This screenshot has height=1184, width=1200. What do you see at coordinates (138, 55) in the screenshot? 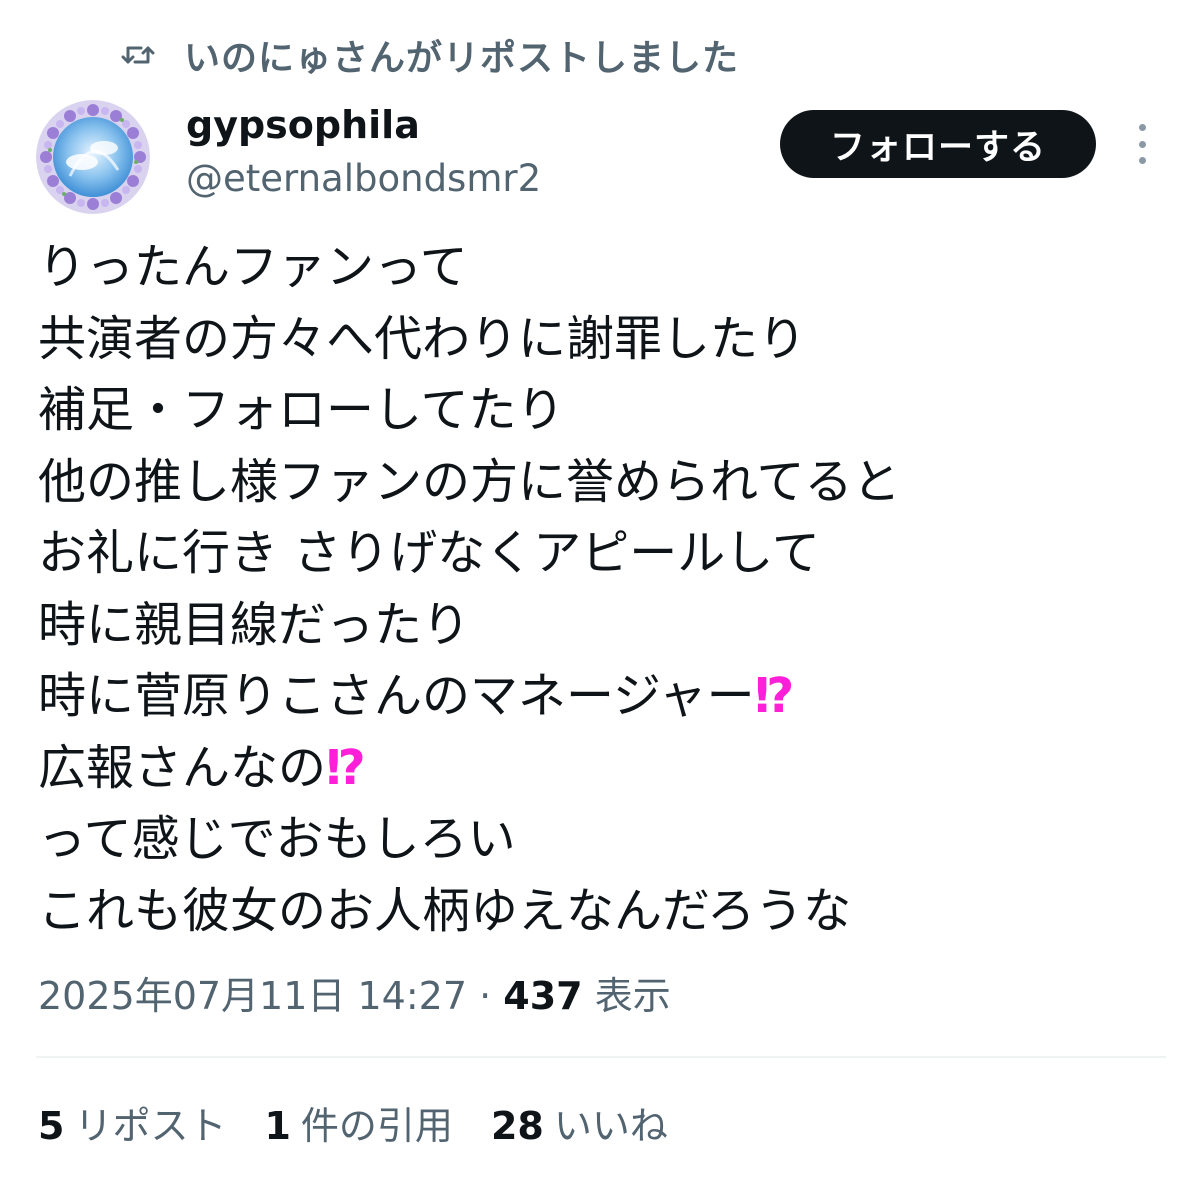
I see `repost-icon` at bounding box center [138, 55].